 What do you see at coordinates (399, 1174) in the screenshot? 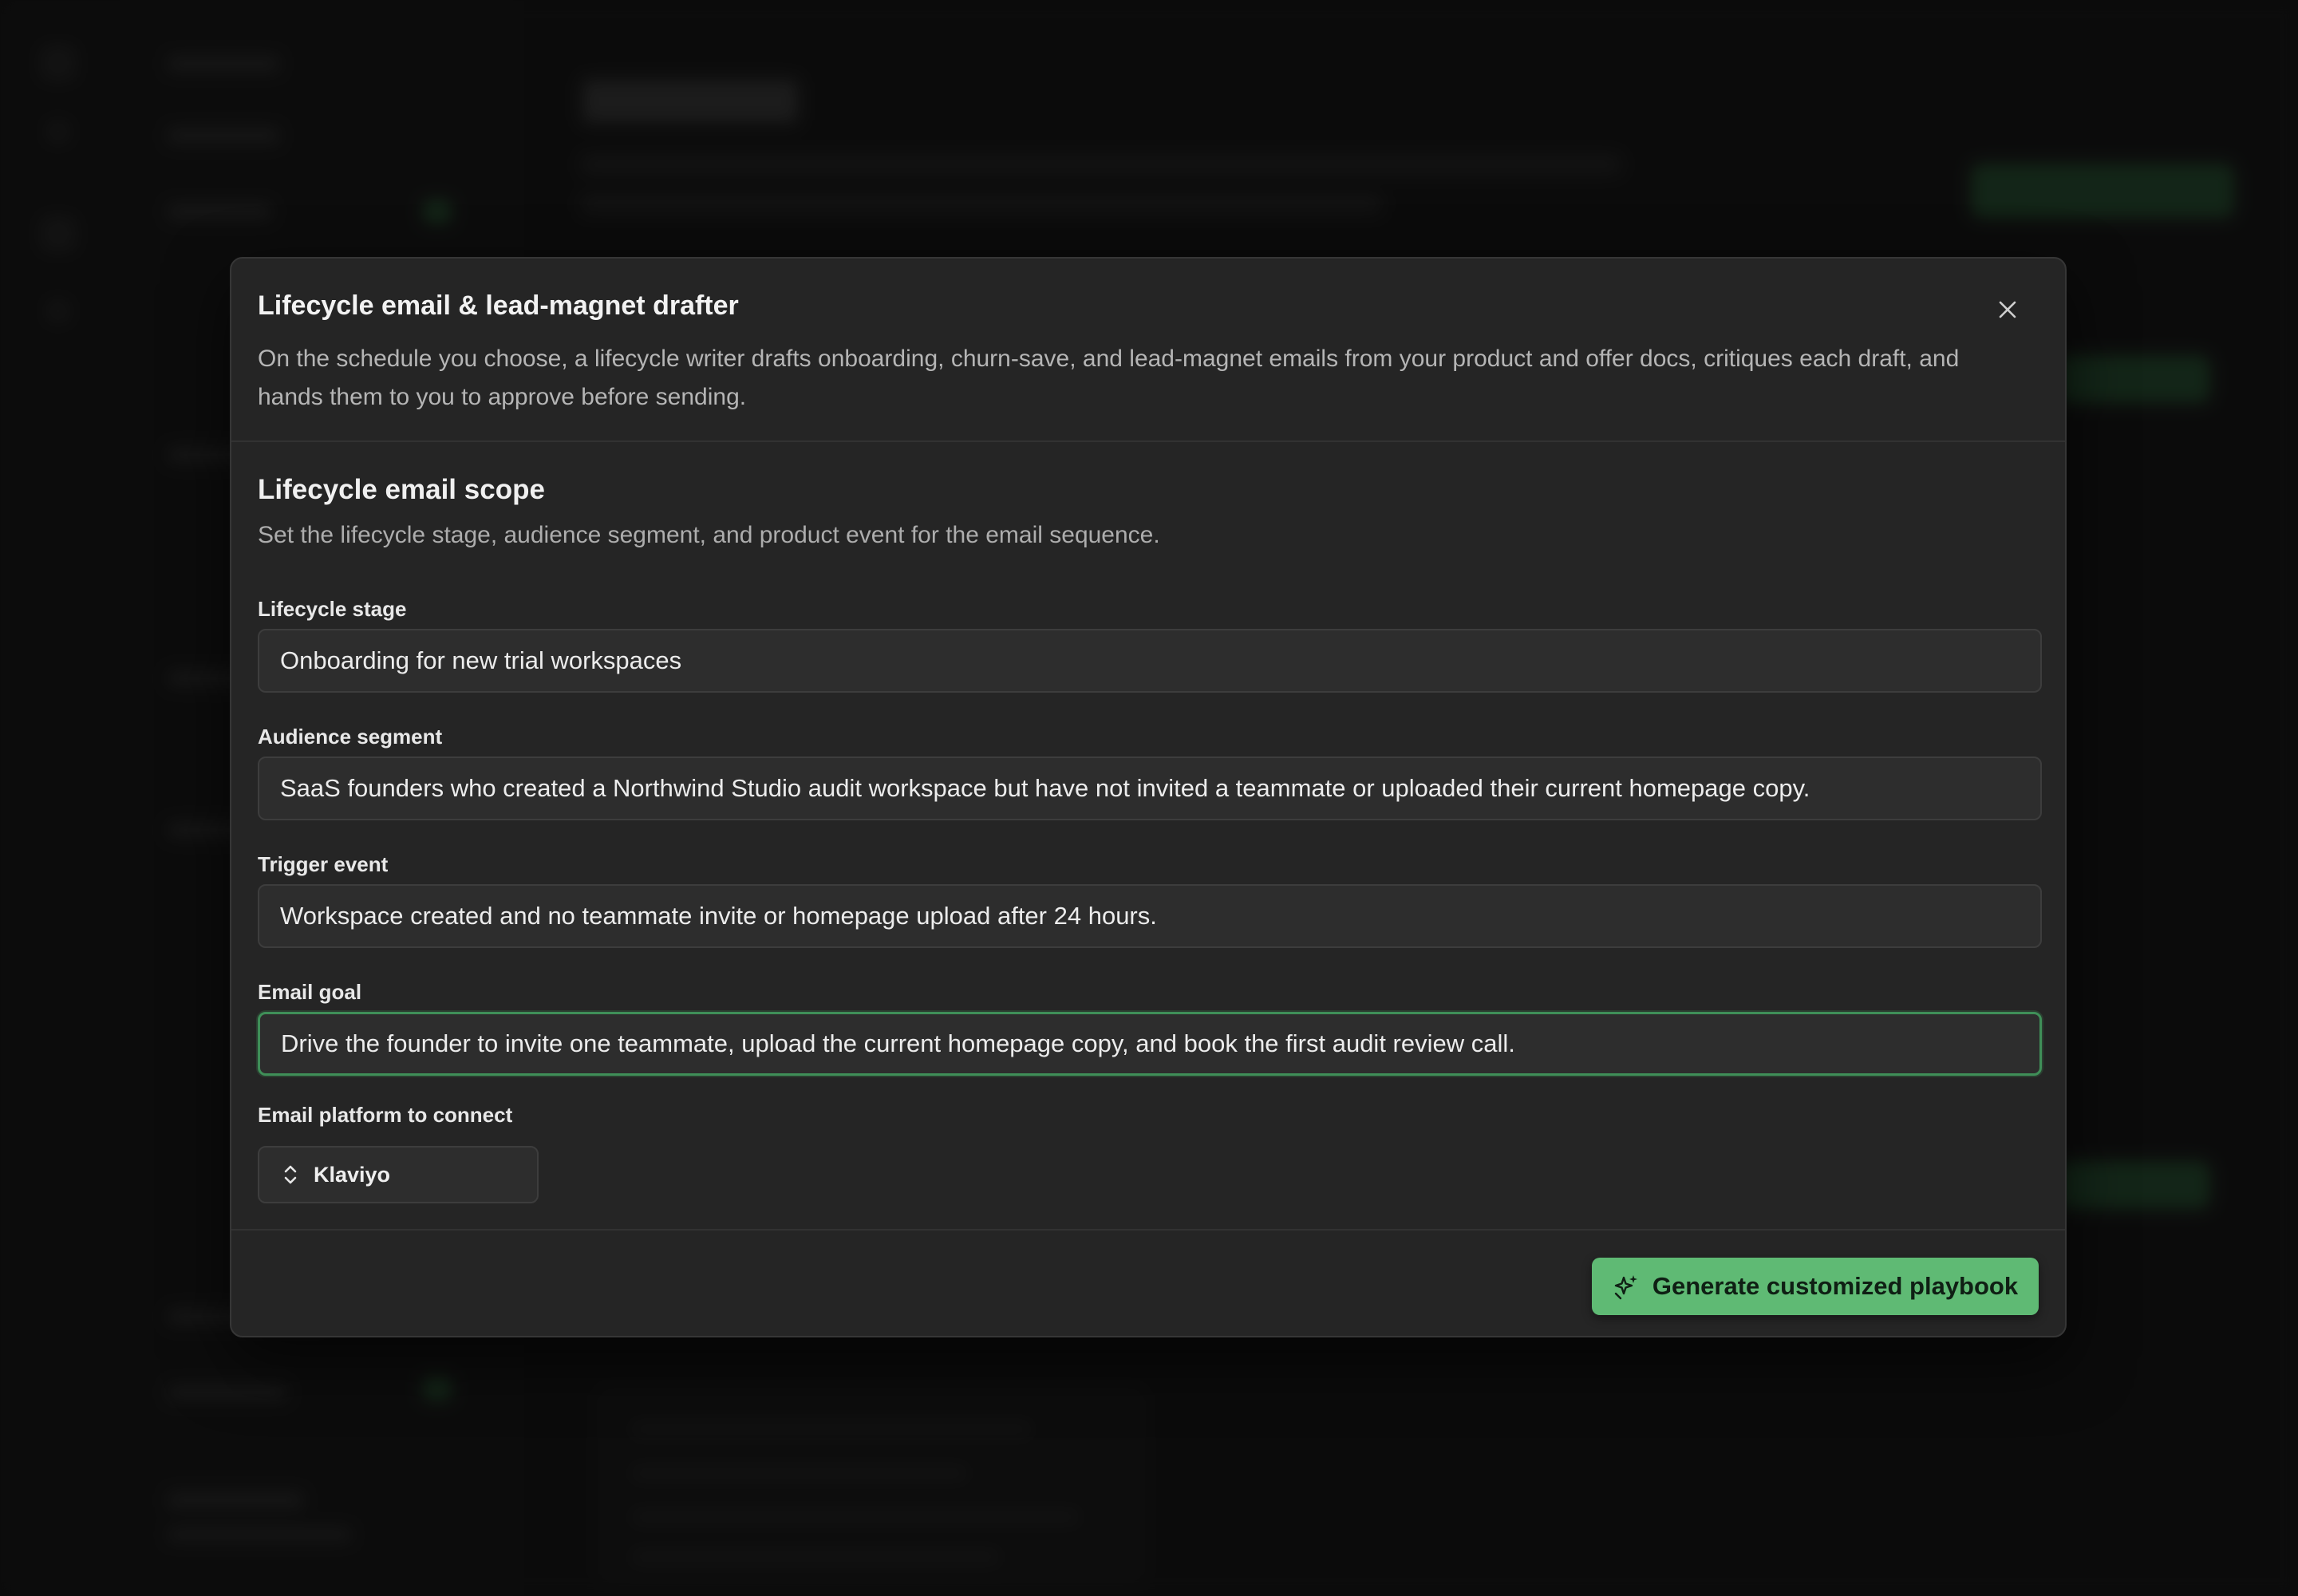
I see `email-platform-select: Klaviyo` at bounding box center [399, 1174].